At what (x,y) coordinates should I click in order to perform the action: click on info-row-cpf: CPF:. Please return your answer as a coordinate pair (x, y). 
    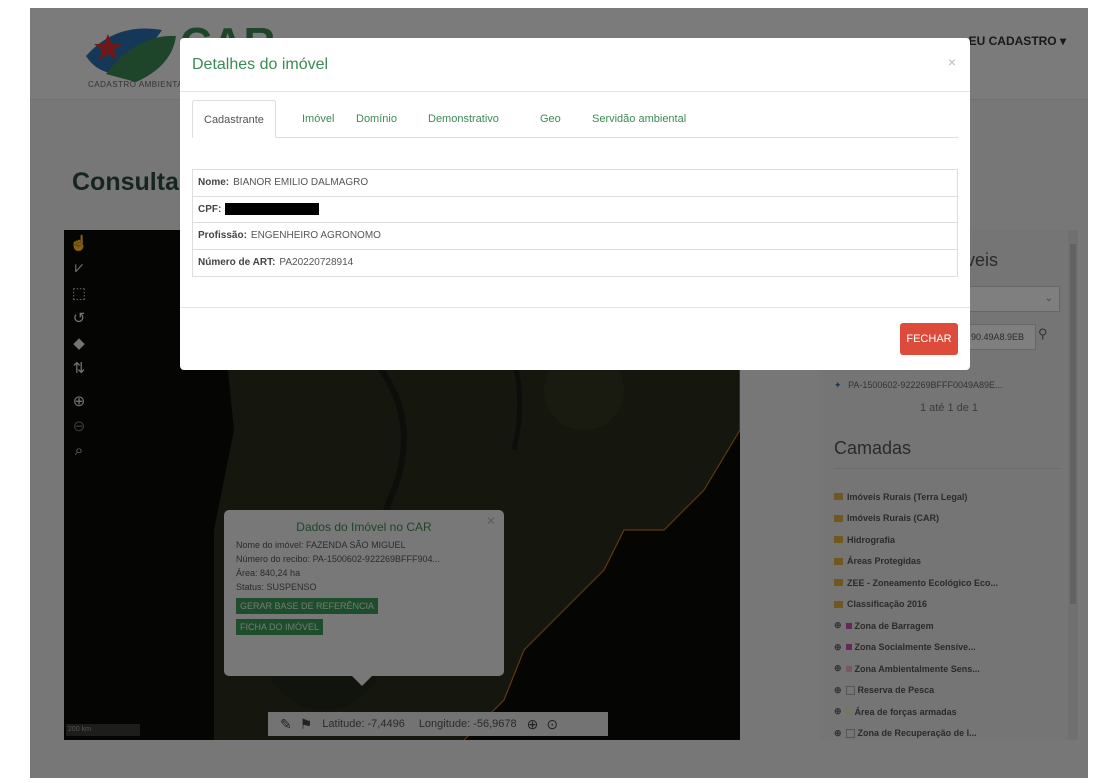
    Looking at the image, I should click on (575, 210).